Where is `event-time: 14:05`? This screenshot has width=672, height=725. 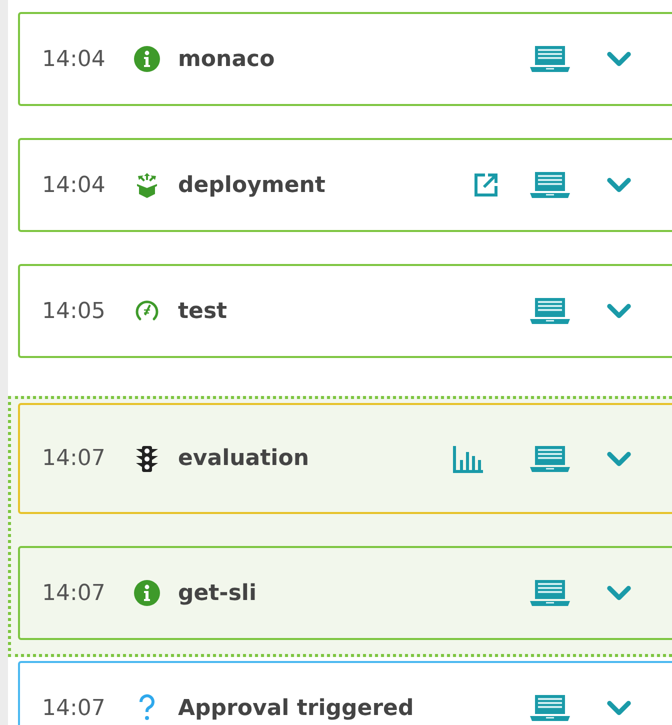 event-time: 14:05 is located at coordinates (74, 311).